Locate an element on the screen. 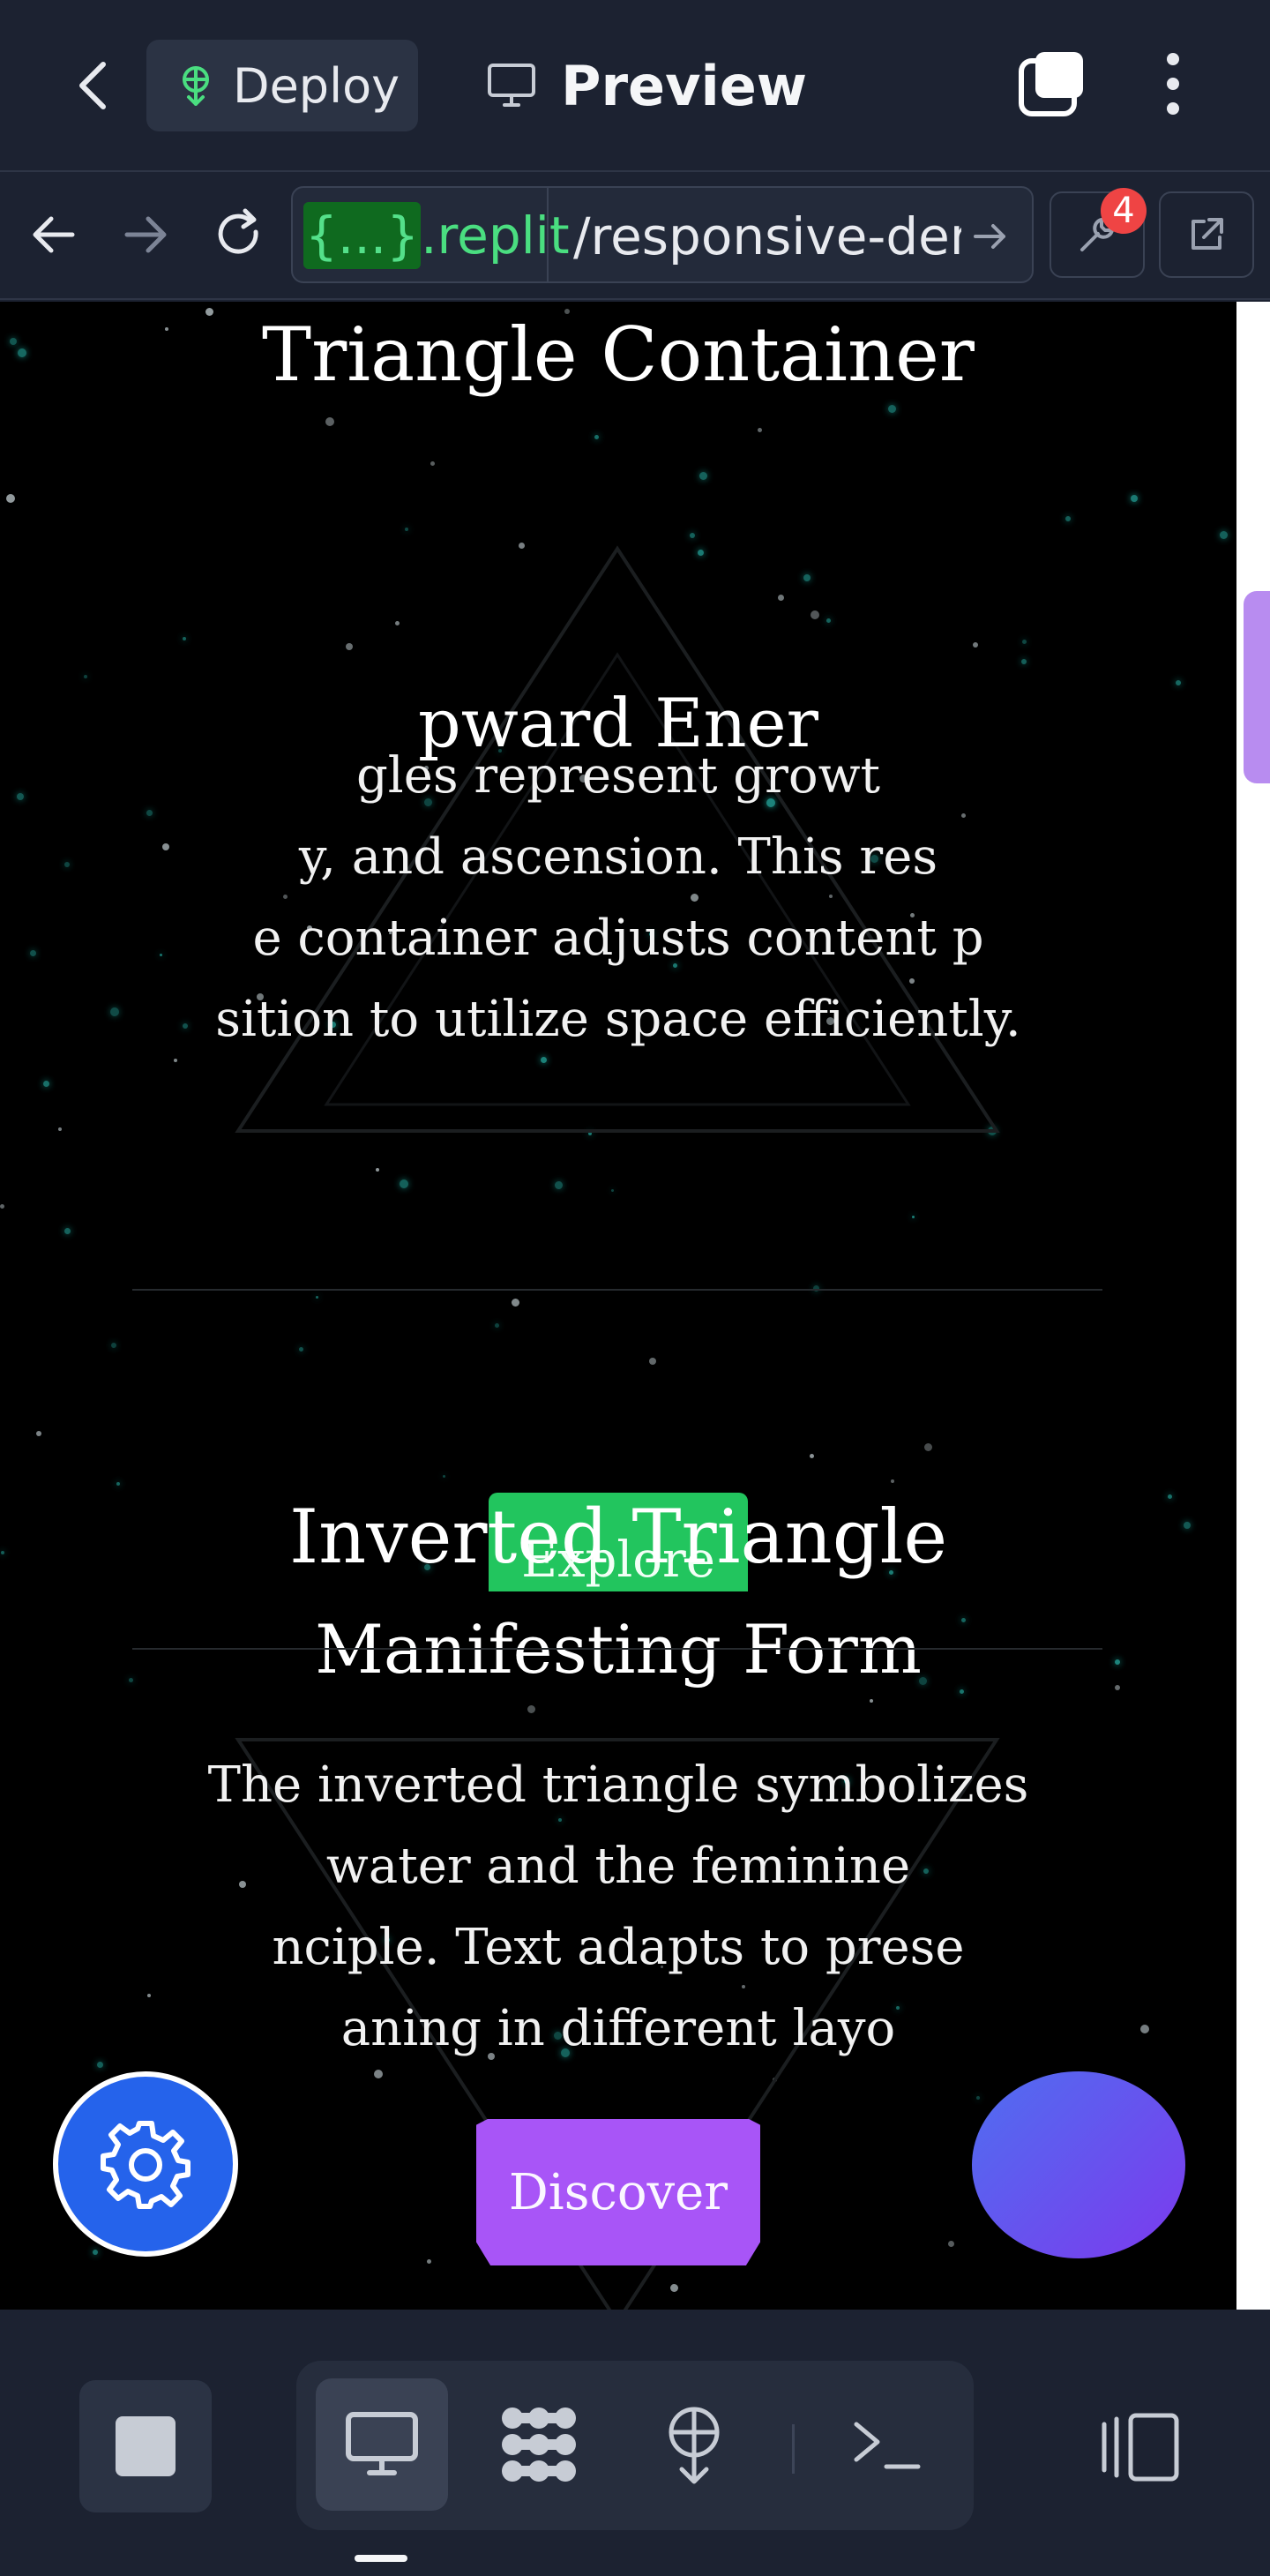 The height and width of the screenshot is (2576, 1270). card-heading: Manifesting Form is located at coordinates (618, 1650).